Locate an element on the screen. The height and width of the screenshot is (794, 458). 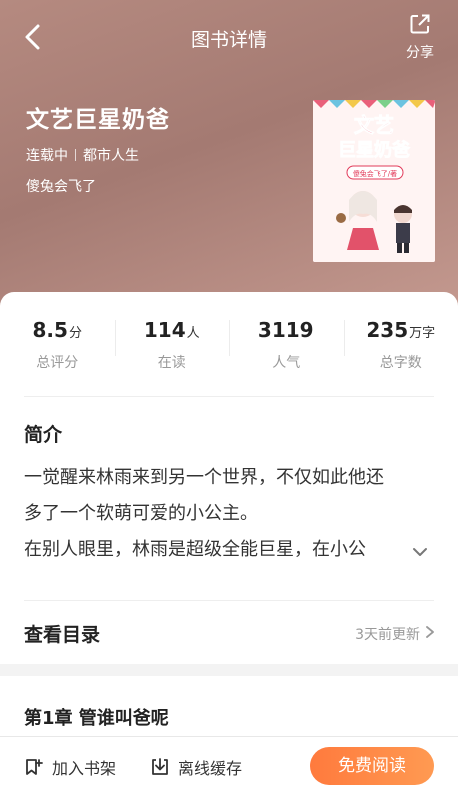
book-cover-illustration: 文艺 巨星奶爸 傻兔会飞了/著 is located at coordinates (374, 181).